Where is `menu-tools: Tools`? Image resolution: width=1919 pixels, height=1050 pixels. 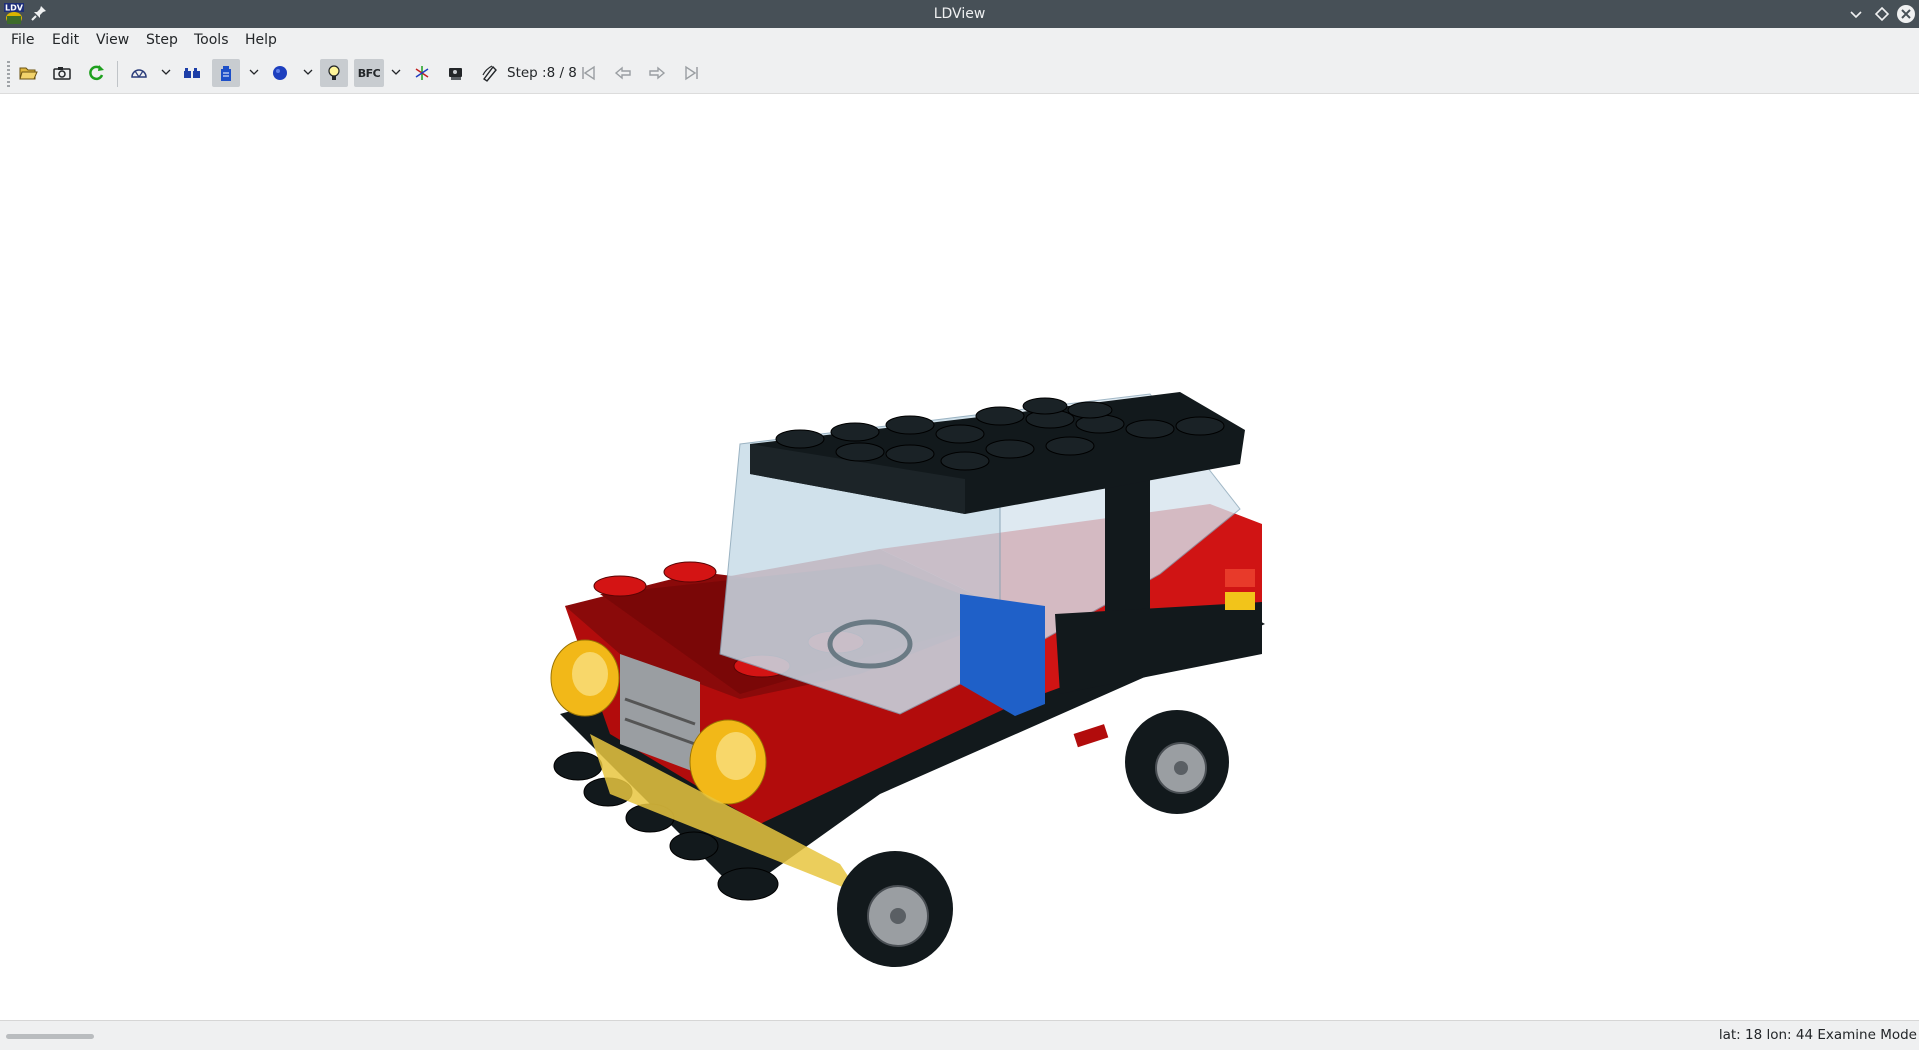
menu-tools: Tools is located at coordinates (211, 40).